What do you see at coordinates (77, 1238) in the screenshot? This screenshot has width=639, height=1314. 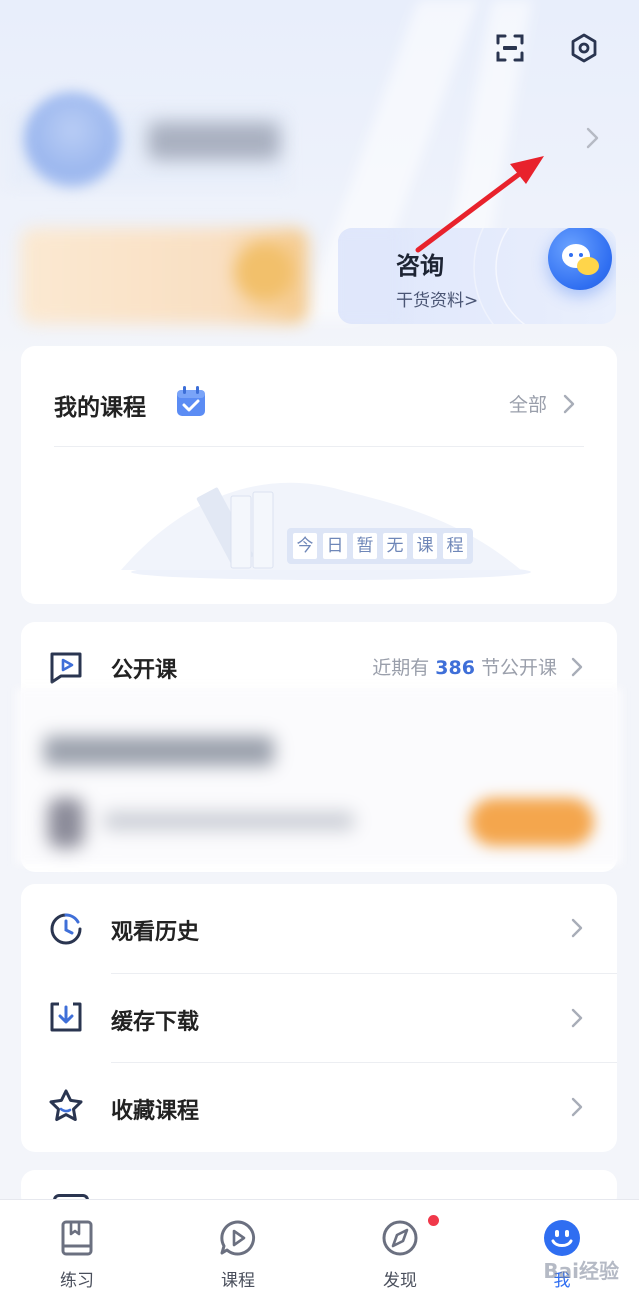 I see `practice-book-icon` at bounding box center [77, 1238].